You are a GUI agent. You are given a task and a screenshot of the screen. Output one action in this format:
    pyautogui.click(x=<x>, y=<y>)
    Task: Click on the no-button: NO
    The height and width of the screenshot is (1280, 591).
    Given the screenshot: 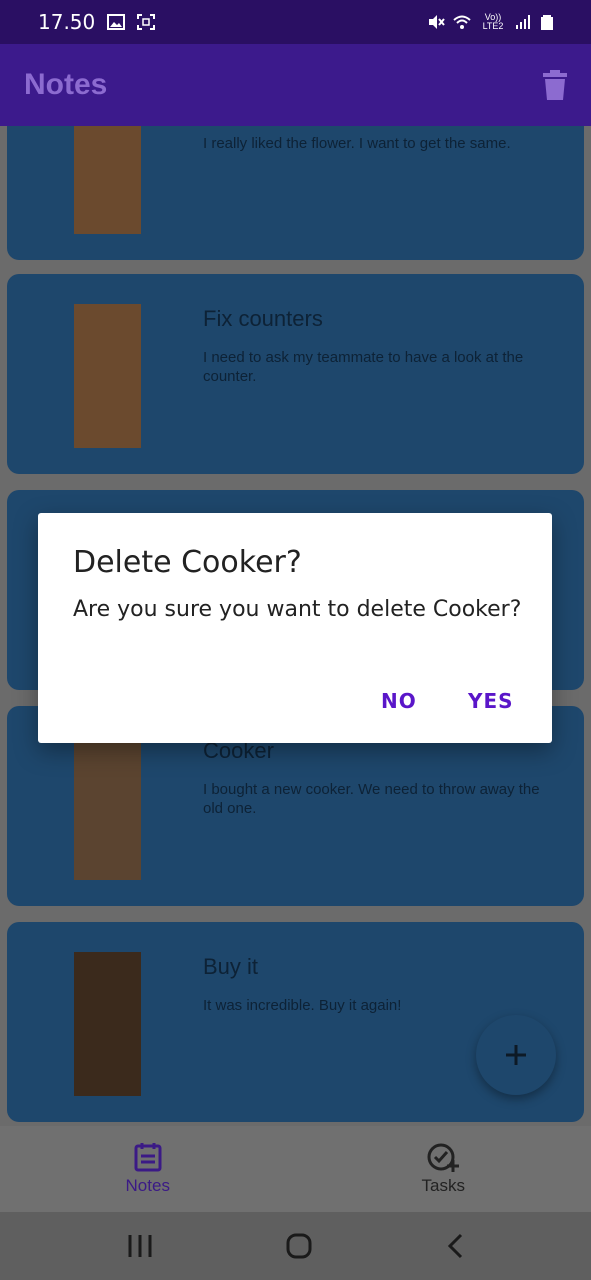 What is the action you would take?
    pyautogui.click(x=399, y=701)
    